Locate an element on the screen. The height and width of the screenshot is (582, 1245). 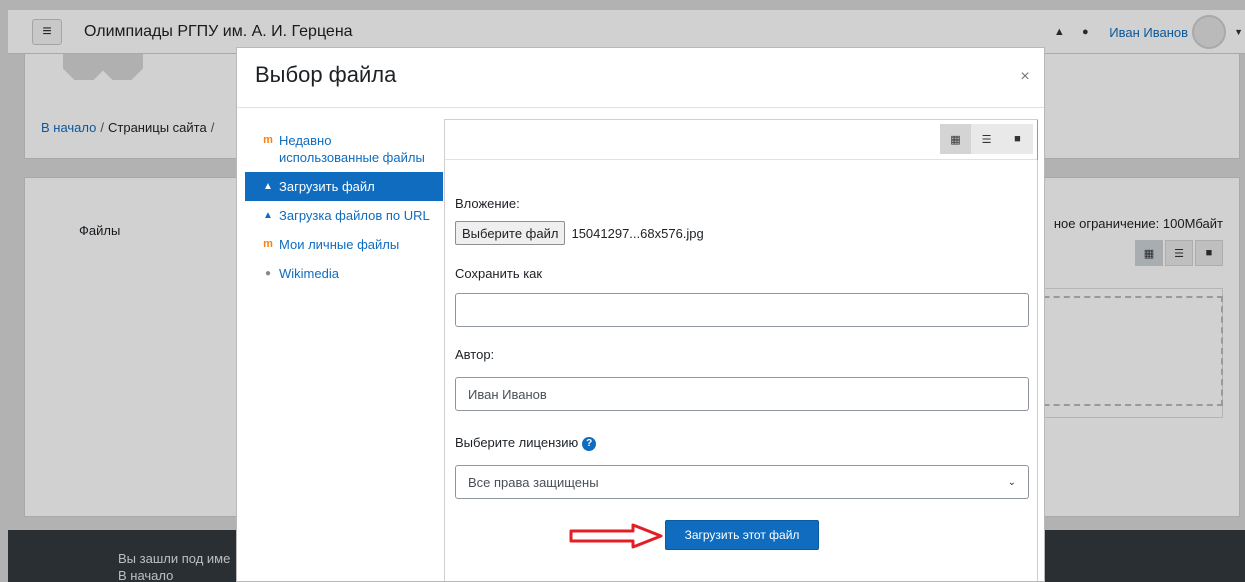
sidebar-item-recent-files: m Недавно использованные файлы is located at coordinates (344, 149).